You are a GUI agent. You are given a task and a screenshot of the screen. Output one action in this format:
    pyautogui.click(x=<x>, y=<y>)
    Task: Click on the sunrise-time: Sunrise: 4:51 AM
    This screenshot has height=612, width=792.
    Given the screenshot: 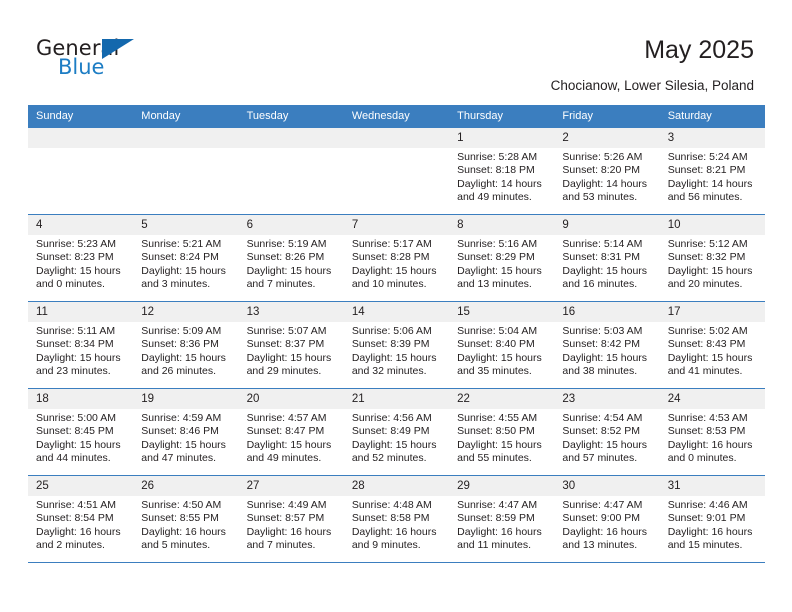 What is the action you would take?
    pyautogui.click(x=76, y=505)
    